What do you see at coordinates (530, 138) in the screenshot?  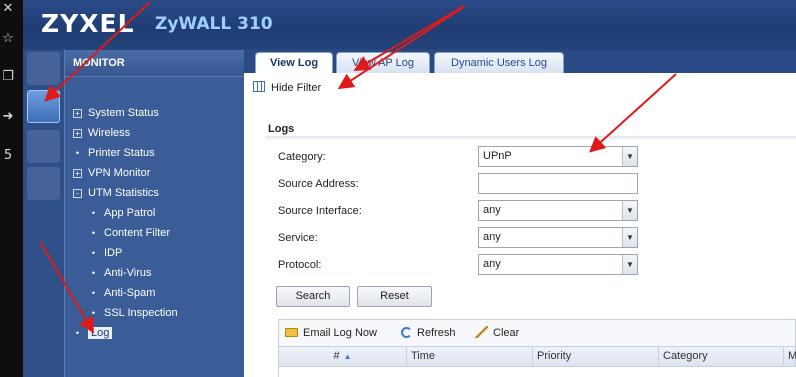 I see `section-divider` at bounding box center [530, 138].